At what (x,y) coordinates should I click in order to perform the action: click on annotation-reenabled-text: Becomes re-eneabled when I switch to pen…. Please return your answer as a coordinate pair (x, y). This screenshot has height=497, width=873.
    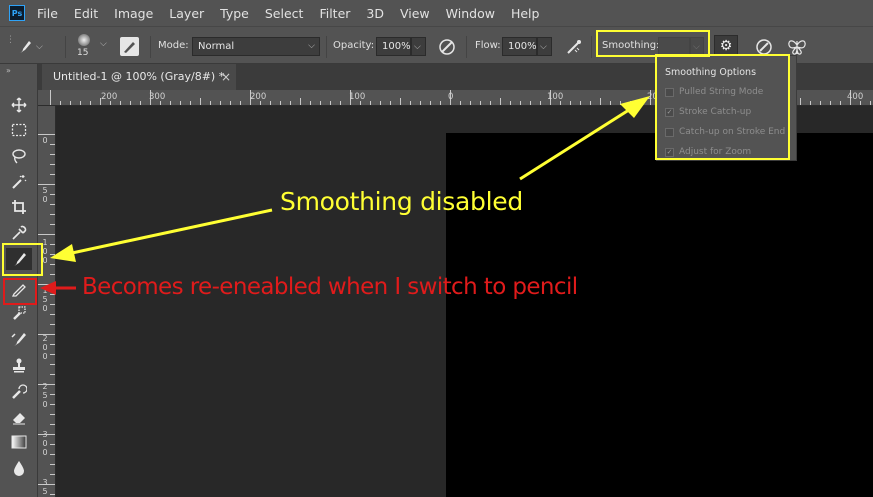
    Looking at the image, I should click on (330, 287).